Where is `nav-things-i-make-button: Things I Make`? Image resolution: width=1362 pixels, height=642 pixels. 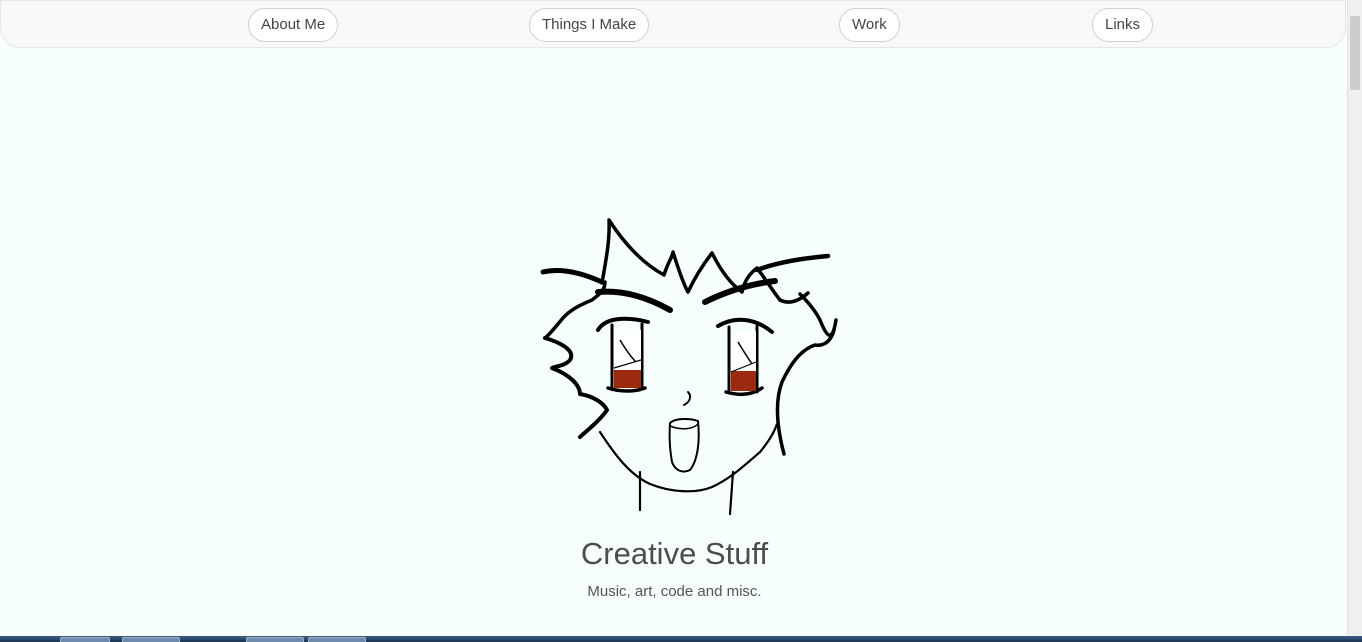 nav-things-i-make-button: Things I Make is located at coordinates (589, 25).